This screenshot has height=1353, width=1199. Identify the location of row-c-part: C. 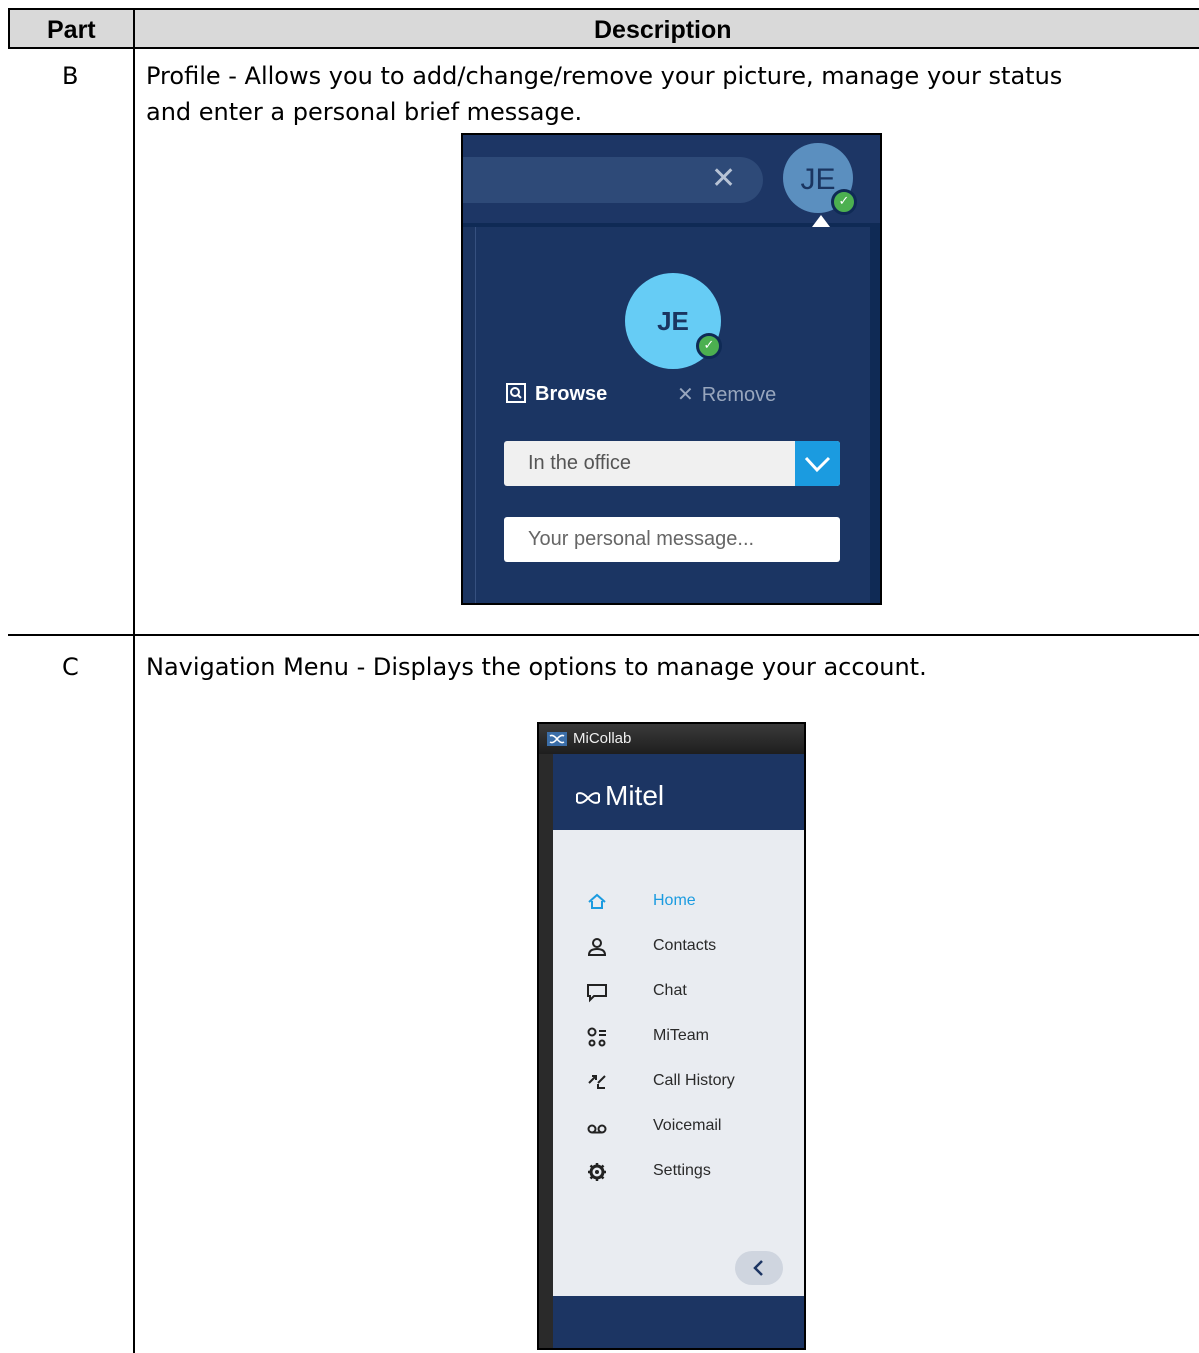
(70, 667).